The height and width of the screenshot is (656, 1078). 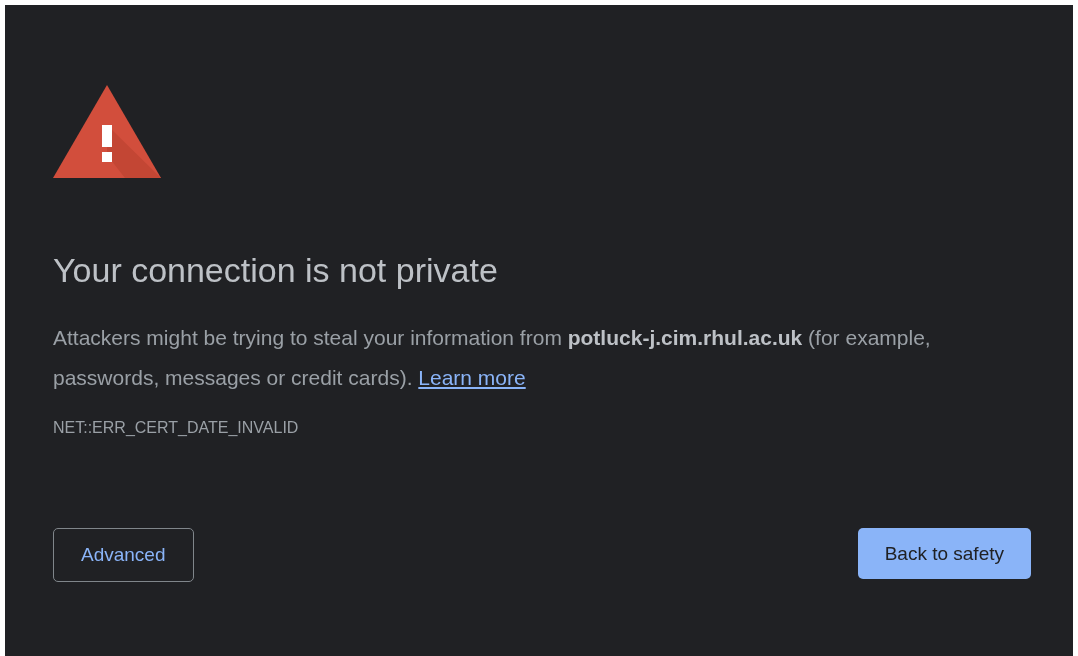 What do you see at coordinates (944, 553) in the screenshot?
I see `back-to-safety-button: Back to safety` at bounding box center [944, 553].